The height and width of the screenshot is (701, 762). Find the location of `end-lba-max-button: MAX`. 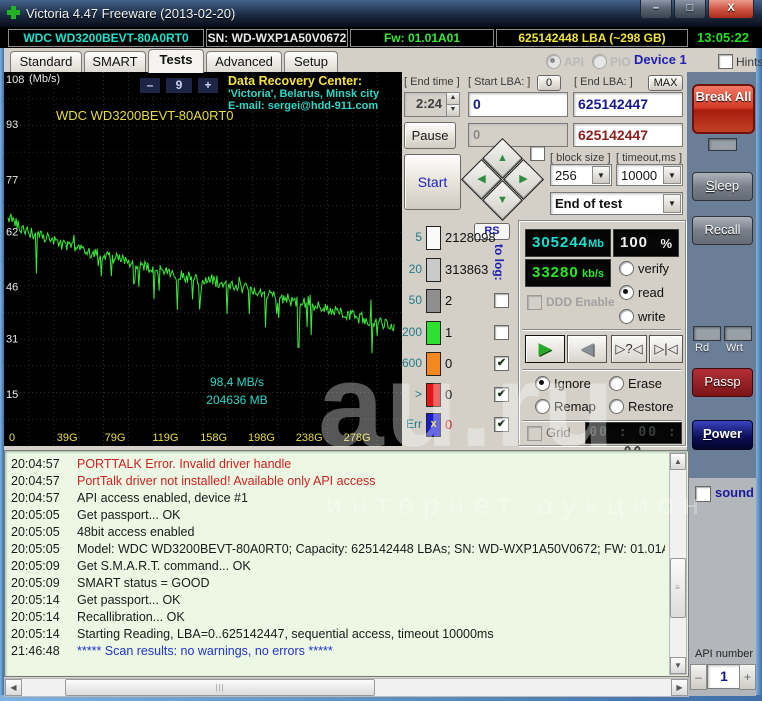

end-lba-max-button: MAX is located at coordinates (665, 83).